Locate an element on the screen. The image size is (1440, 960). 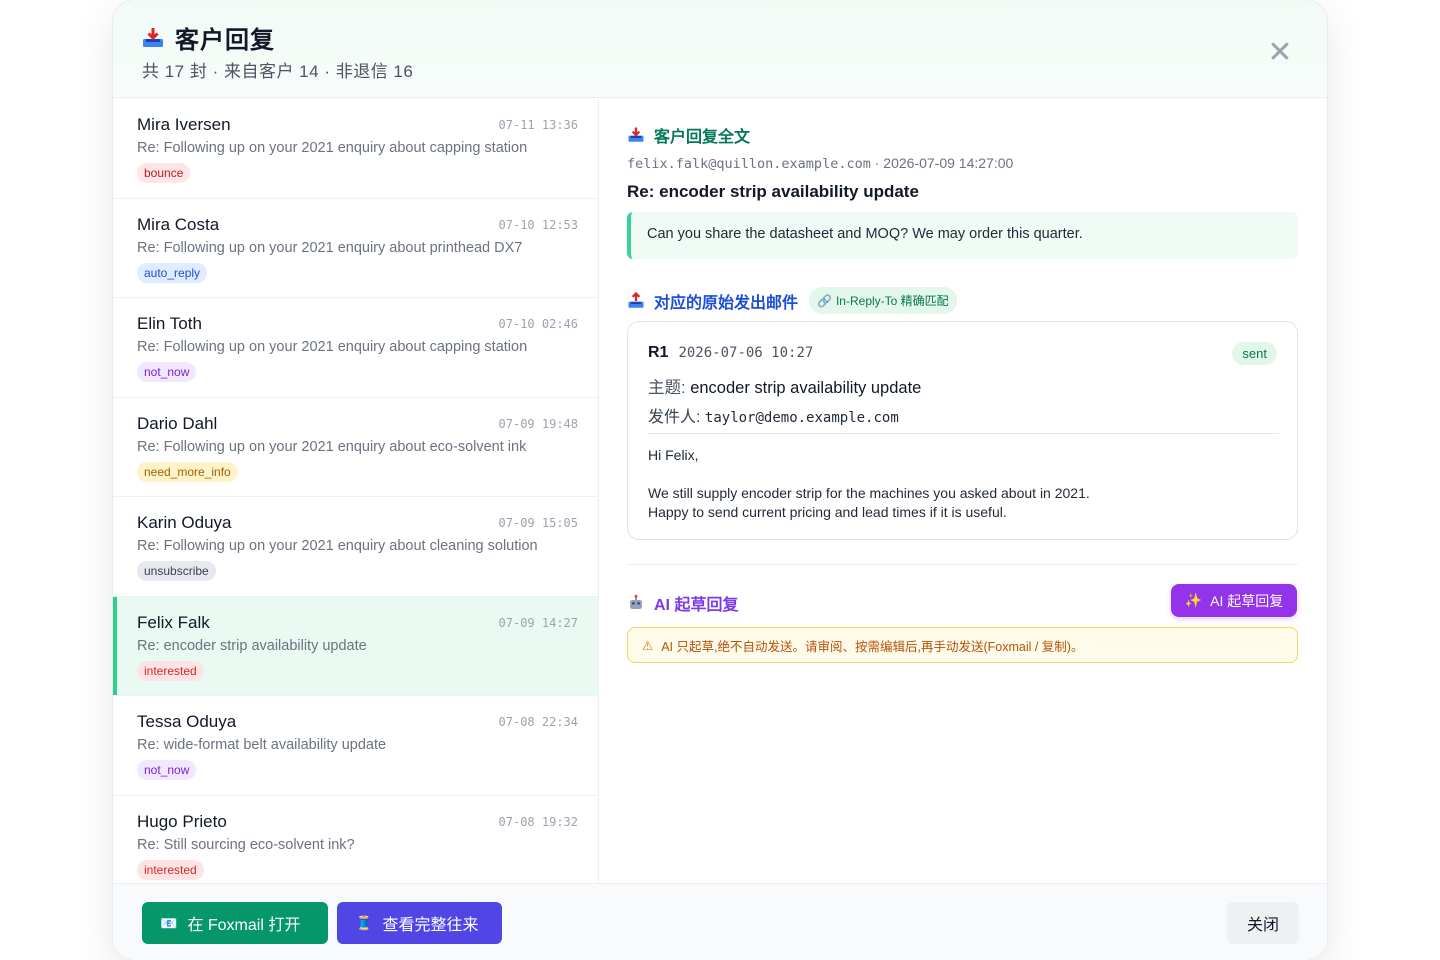
reply-received-at: 2026-07-09 14:27:00 is located at coordinates (948, 163).